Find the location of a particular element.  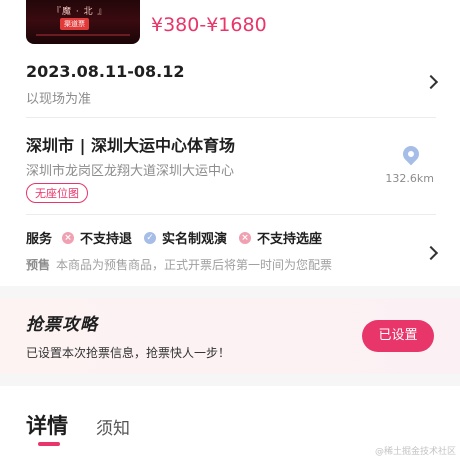

poster-decoration is located at coordinates (83, 35).